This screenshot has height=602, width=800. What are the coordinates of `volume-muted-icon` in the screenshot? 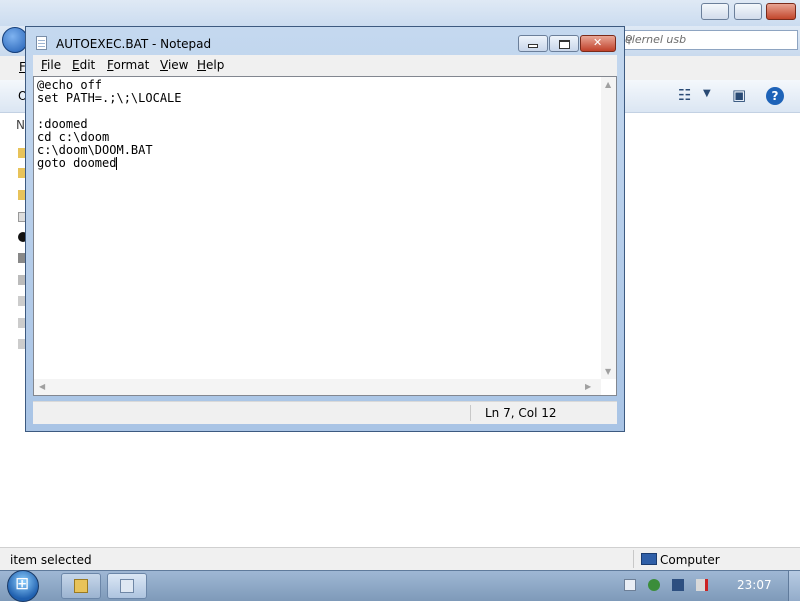 It's located at (702, 585).